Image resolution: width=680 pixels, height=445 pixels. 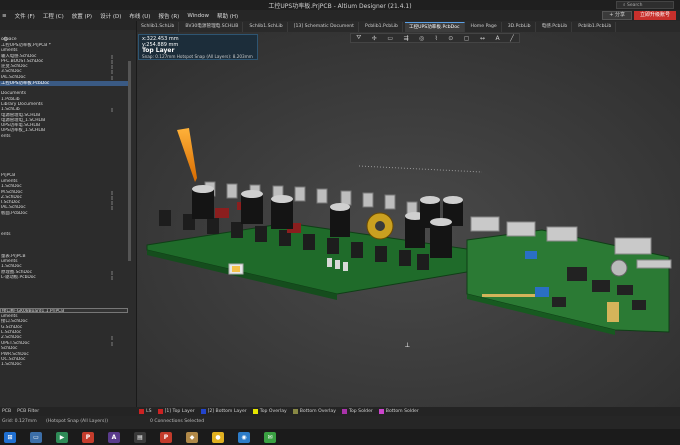 I want to click on app-menu-icon: ≡, so click(x=4, y=16).